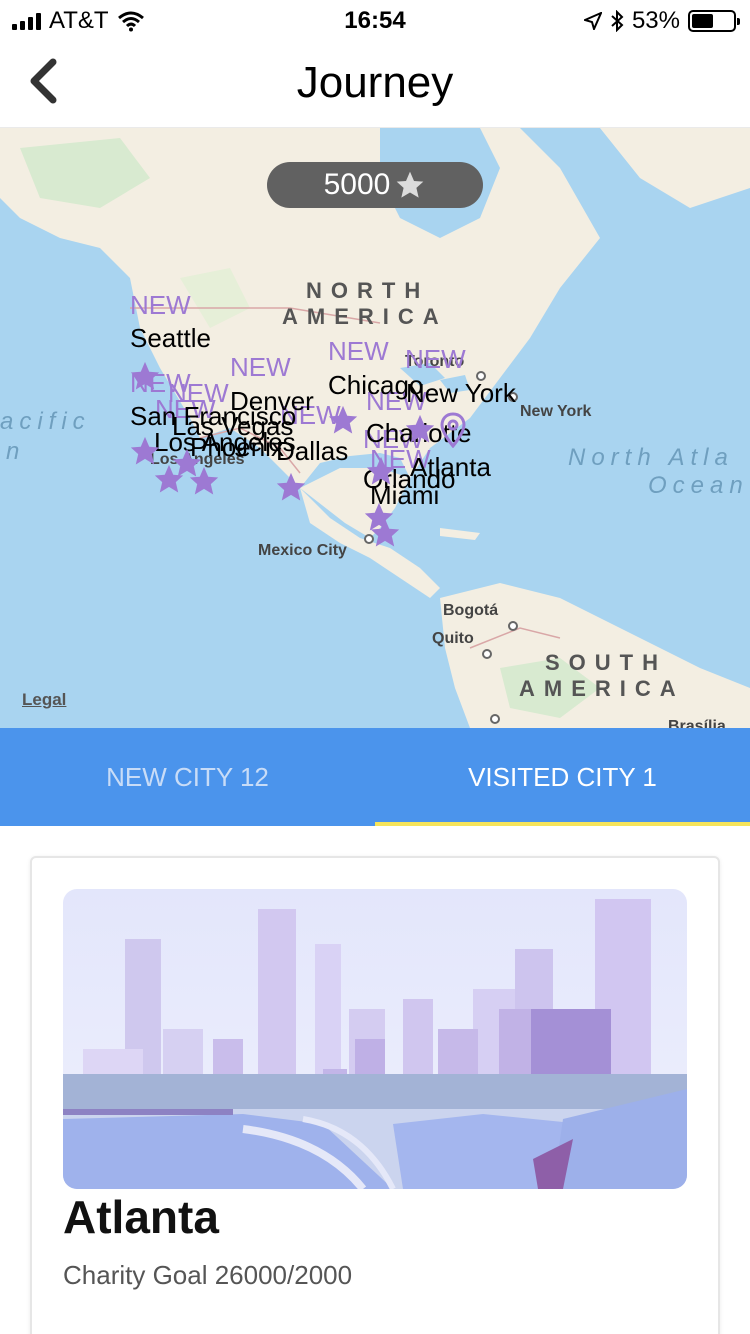 The image size is (750, 1334). What do you see at coordinates (410, 184) in the screenshot?
I see `star-icon` at bounding box center [410, 184].